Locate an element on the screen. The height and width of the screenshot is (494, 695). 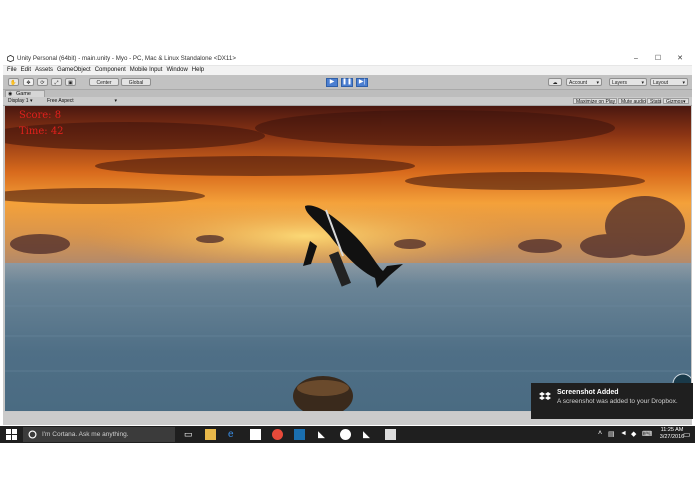
keyboard-icon: ⌨ is located at coordinates (647, 434).